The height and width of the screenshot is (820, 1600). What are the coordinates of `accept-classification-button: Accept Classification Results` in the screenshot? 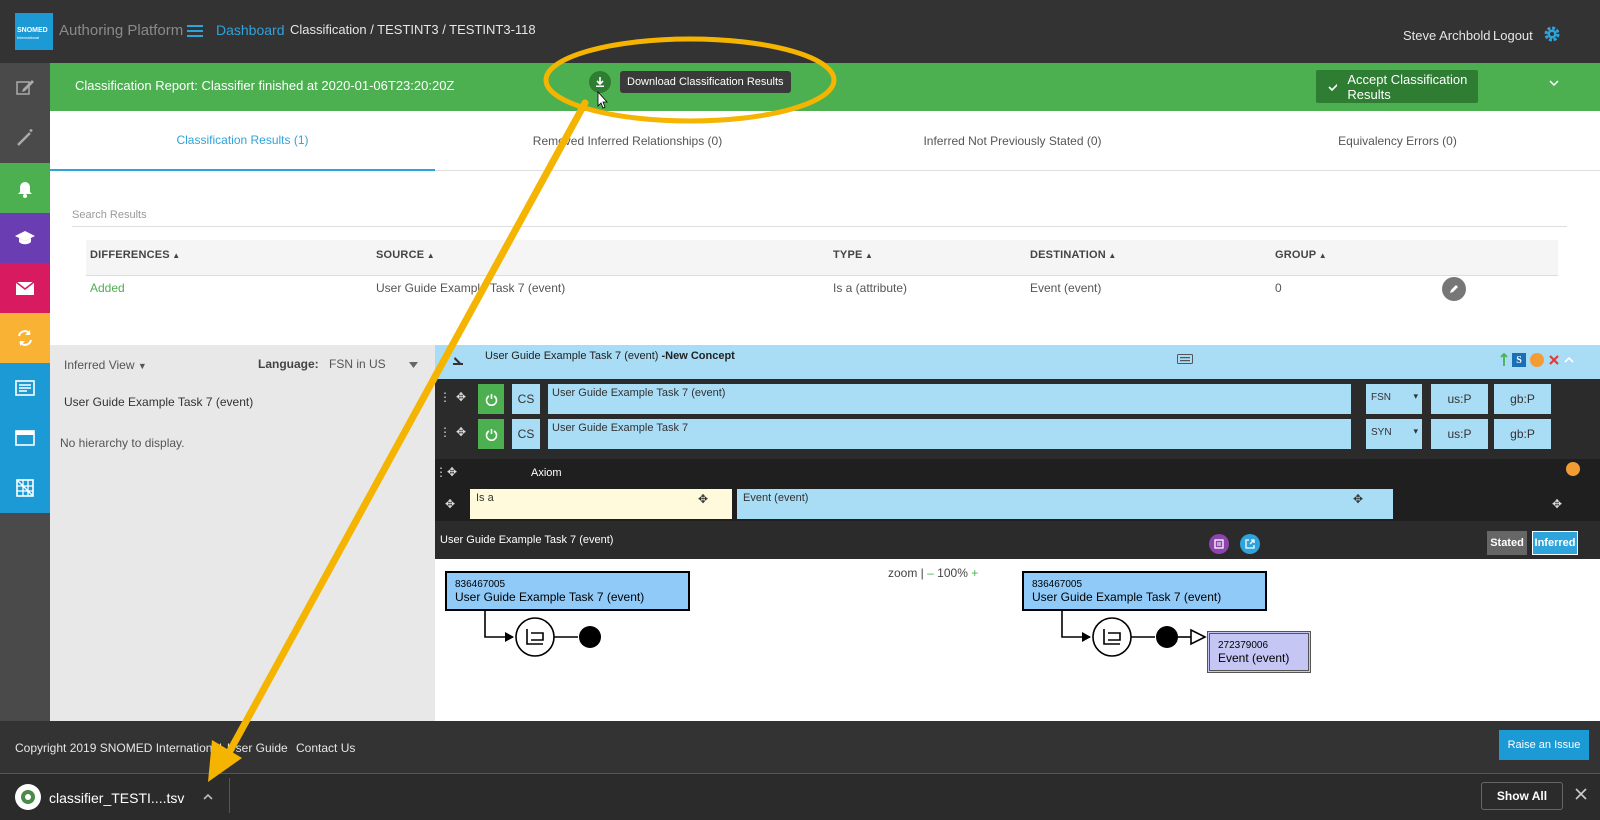 It's located at (1397, 86).